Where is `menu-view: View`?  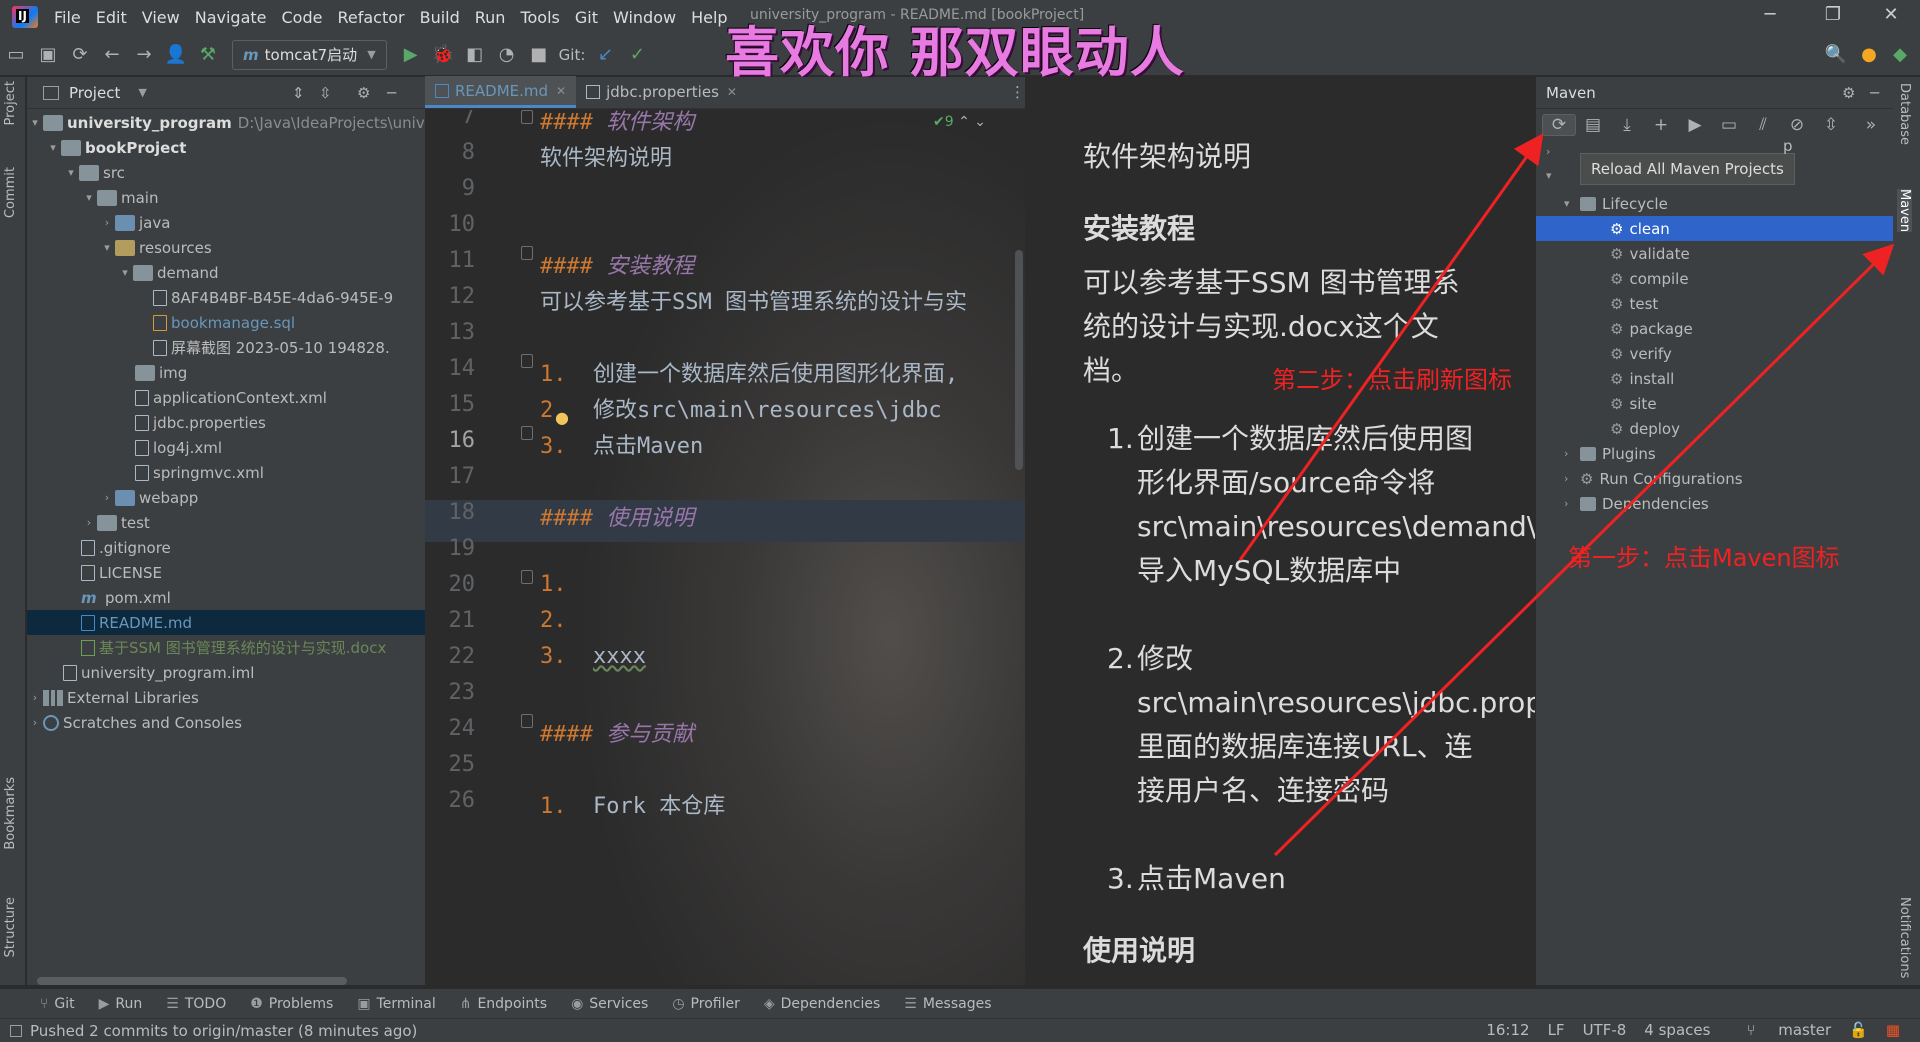 menu-view: View is located at coordinates (161, 17).